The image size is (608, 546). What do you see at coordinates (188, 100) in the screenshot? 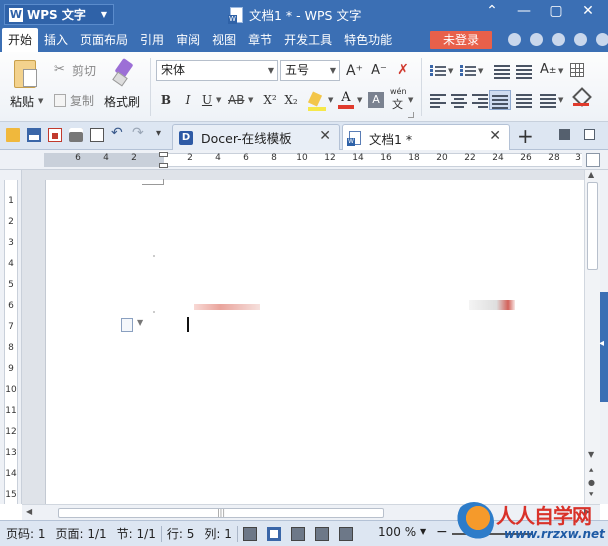
I see `italic-button: I` at bounding box center [188, 100].